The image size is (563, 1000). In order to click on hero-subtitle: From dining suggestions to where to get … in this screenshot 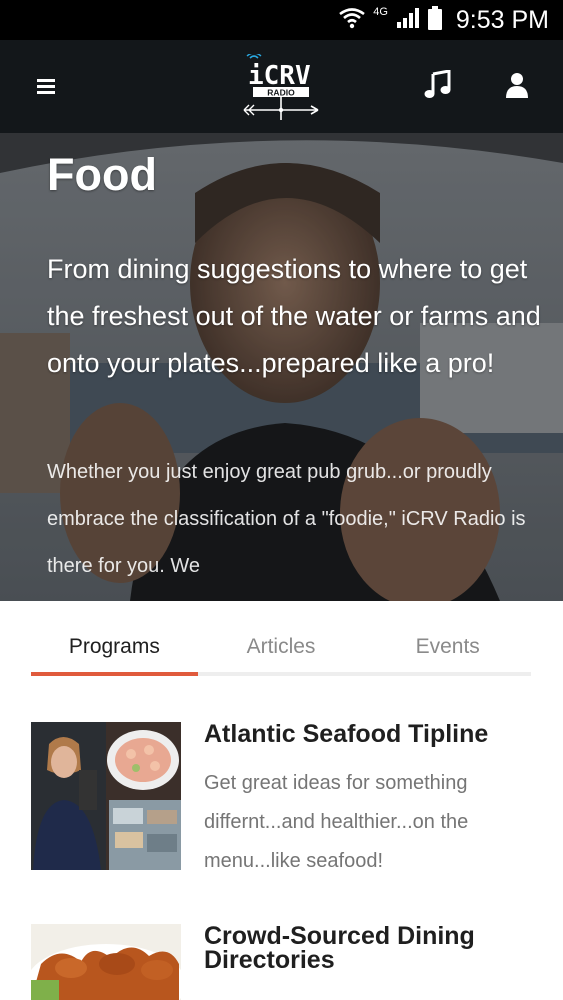, I will do `click(294, 316)`.